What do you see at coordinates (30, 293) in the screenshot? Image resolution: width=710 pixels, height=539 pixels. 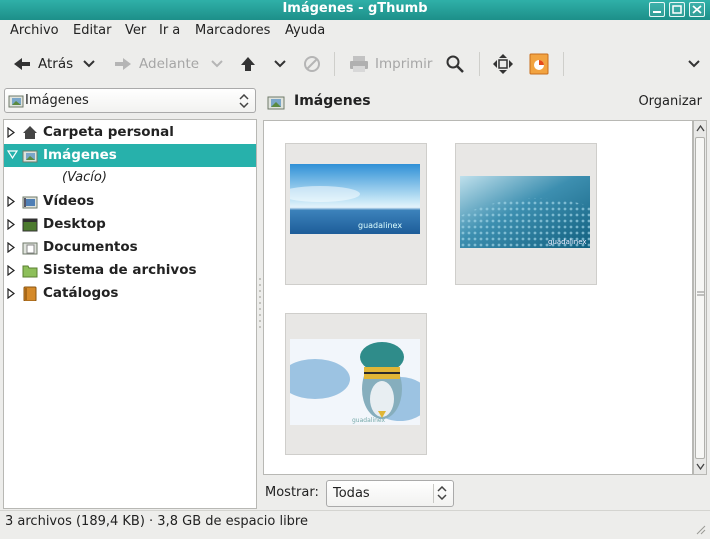 I see `catalog-book-icon` at bounding box center [30, 293].